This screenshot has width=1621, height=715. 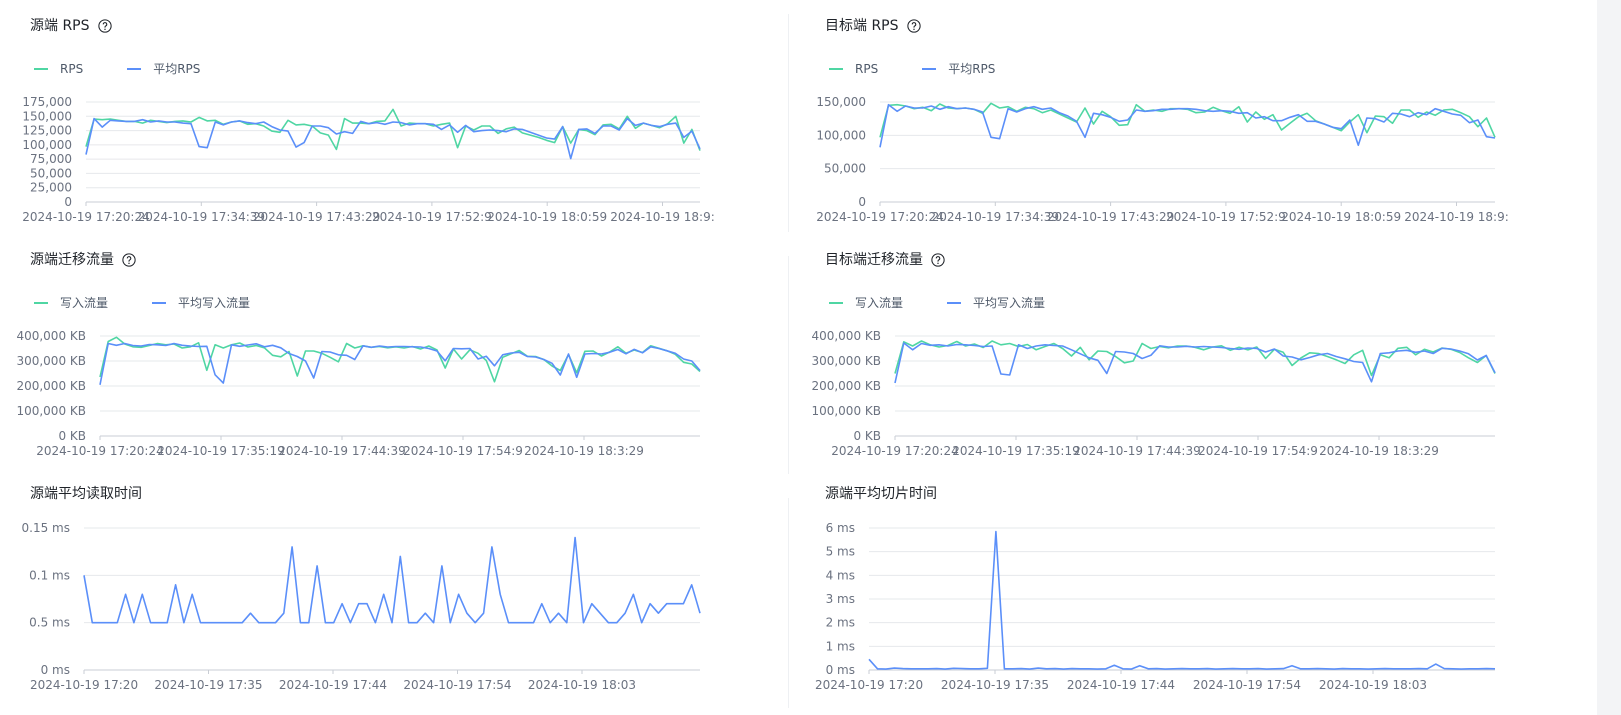 What do you see at coordinates (46, 528) in the screenshot?
I see `y-tick-label: 0.15 ms` at bounding box center [46, 528].